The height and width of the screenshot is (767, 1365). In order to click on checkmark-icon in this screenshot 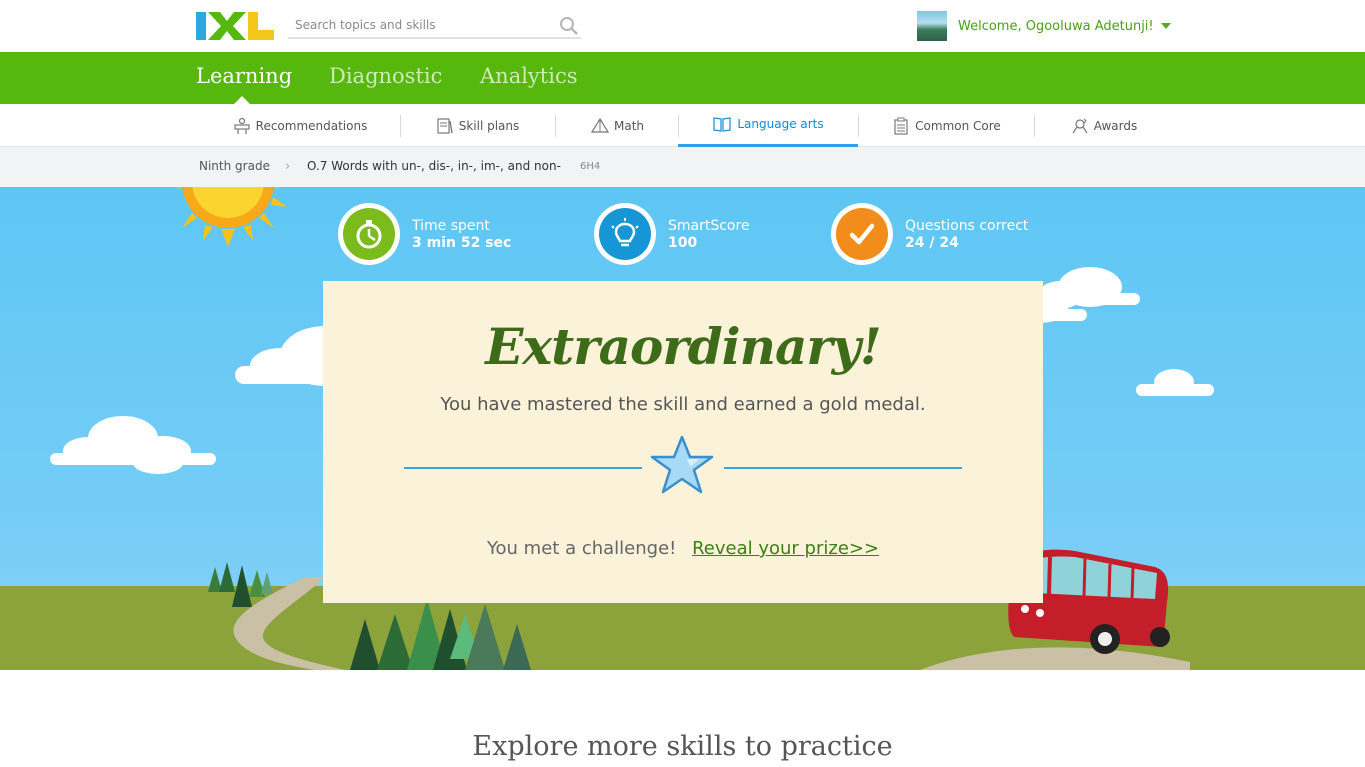, I will do `click(862, 234)`.